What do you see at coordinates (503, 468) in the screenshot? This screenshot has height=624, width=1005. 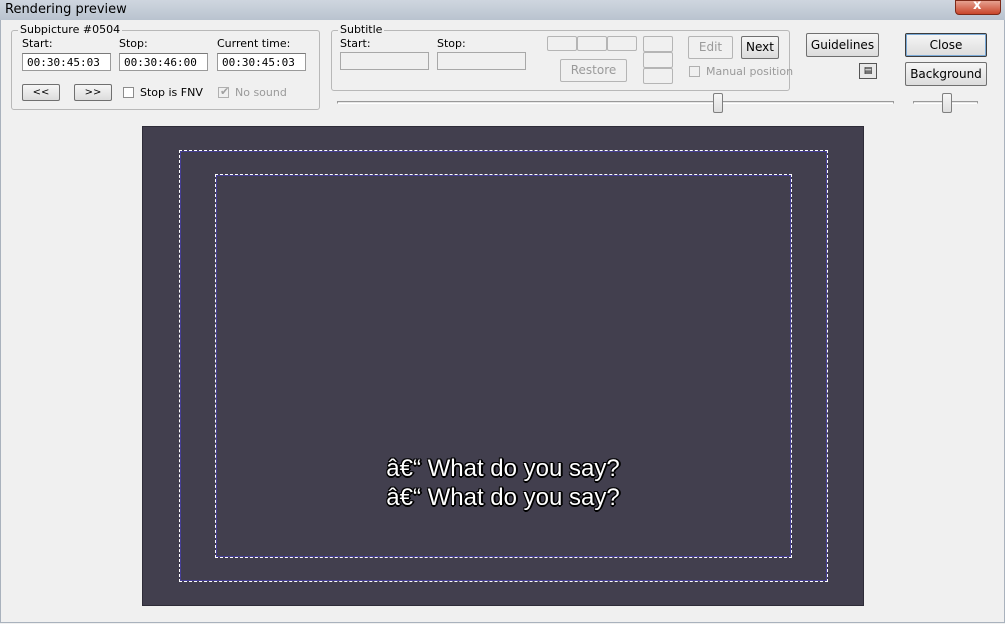 I see `subtitle-line-1: â€“ What do you say?` at bounding box center [503, 468].